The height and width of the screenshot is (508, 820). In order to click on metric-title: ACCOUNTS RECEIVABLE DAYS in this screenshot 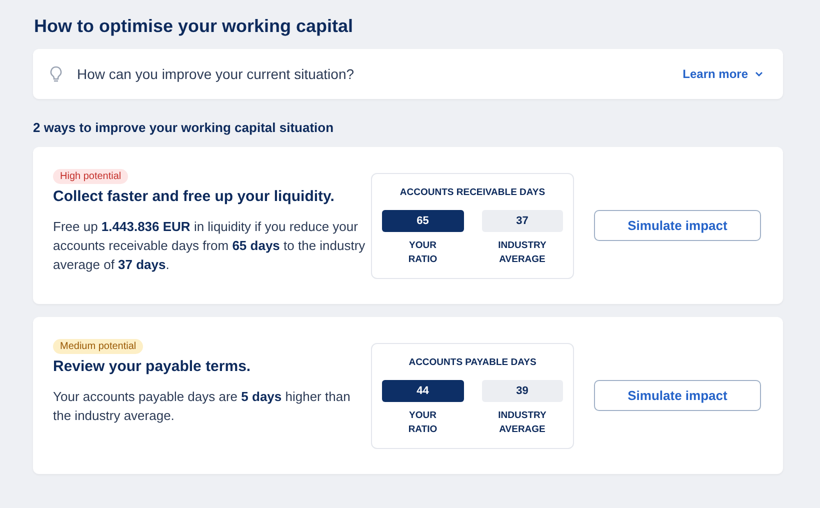, I will do `click(472, 192)`.